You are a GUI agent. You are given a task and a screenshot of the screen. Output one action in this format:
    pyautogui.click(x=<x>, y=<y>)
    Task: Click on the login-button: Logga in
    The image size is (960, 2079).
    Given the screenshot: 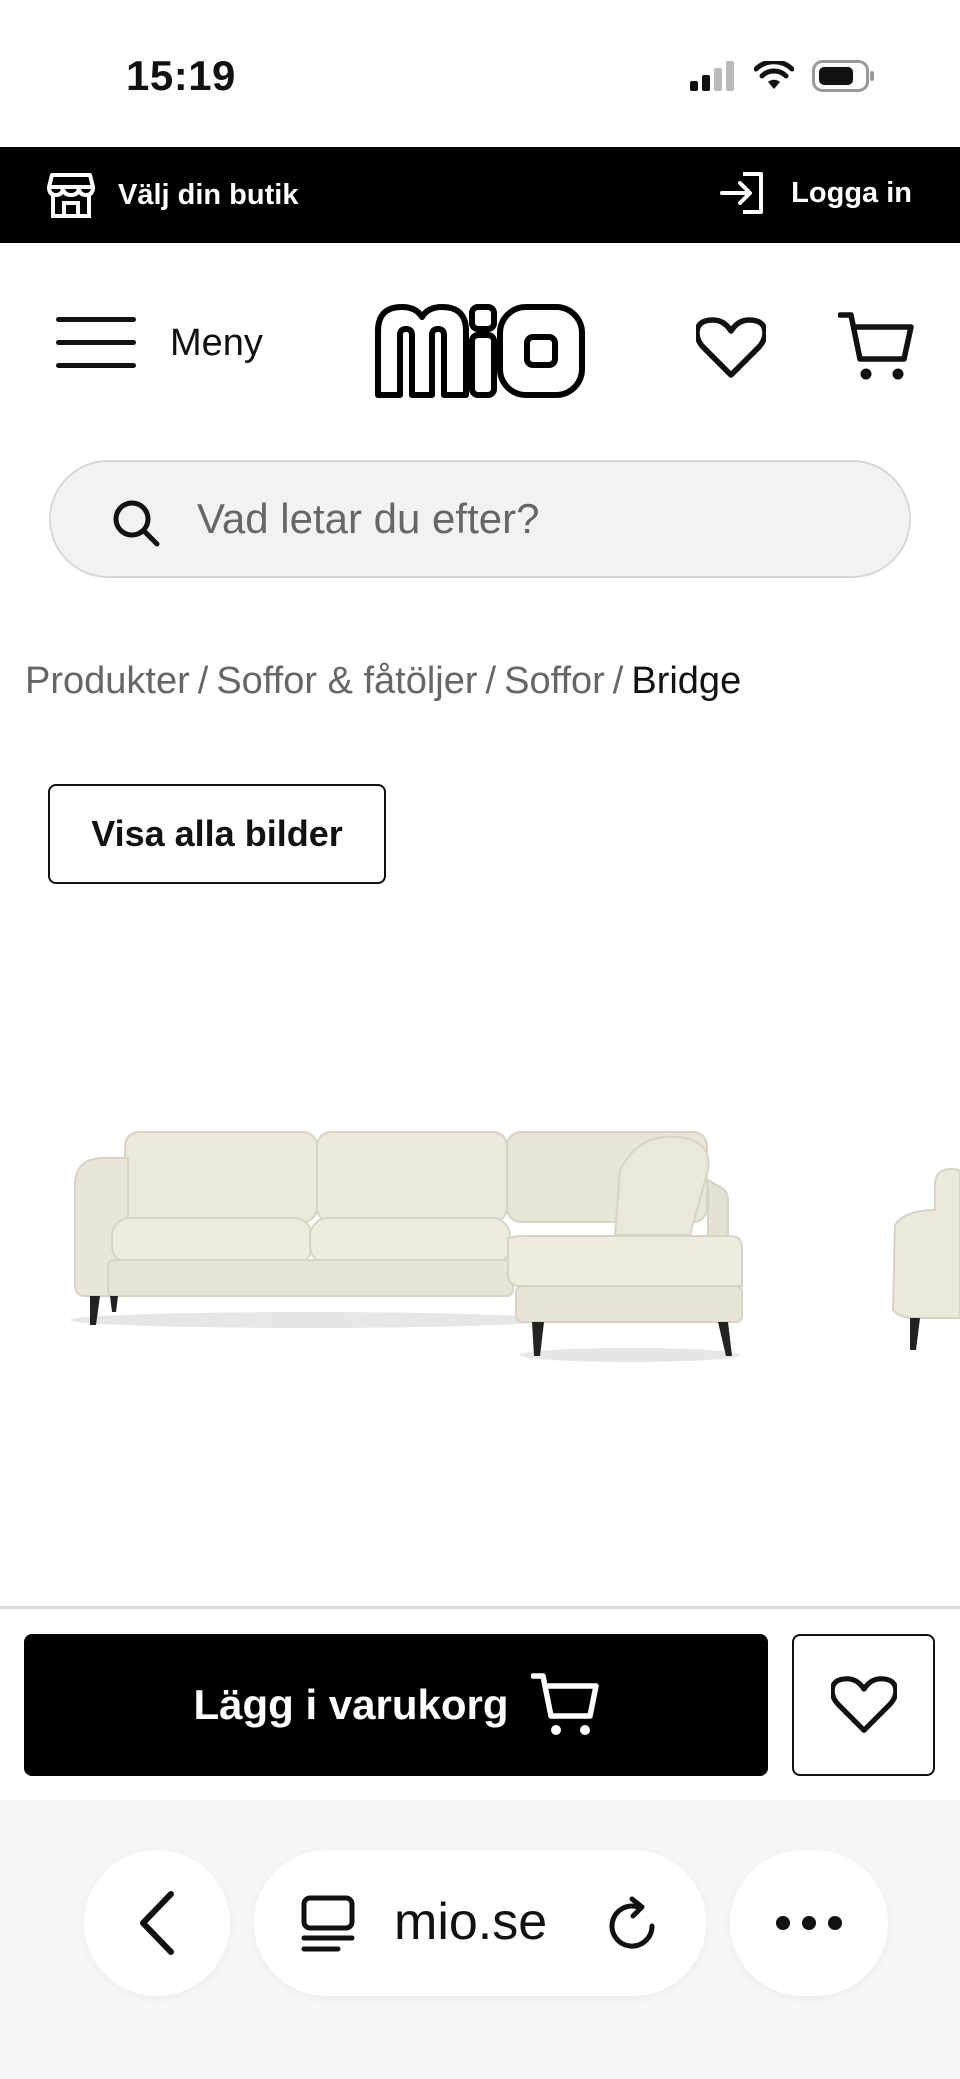 What is the action you would take?
    pyautogui.click(x=815, y=193)
    